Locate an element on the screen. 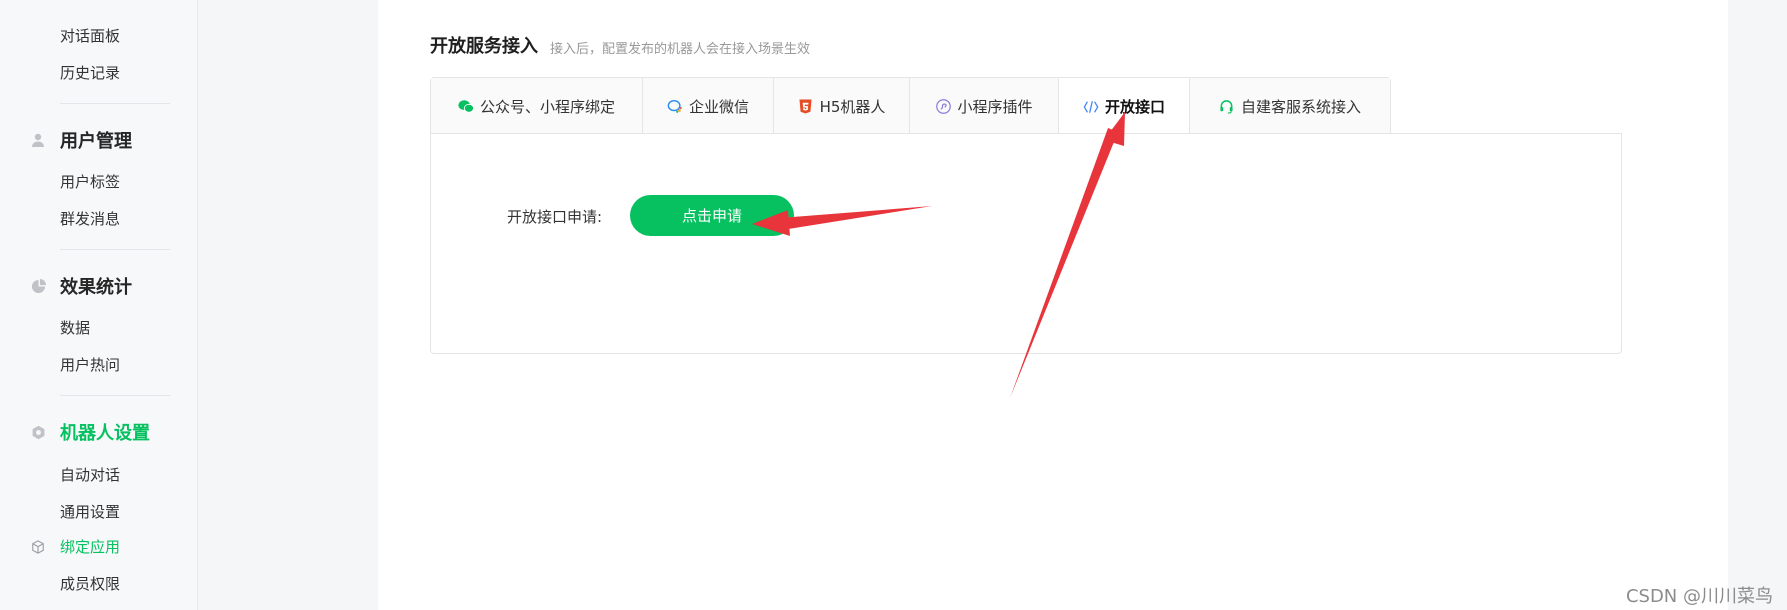  sidebar-item-data: 数据 is located at coordinates (75, 328).